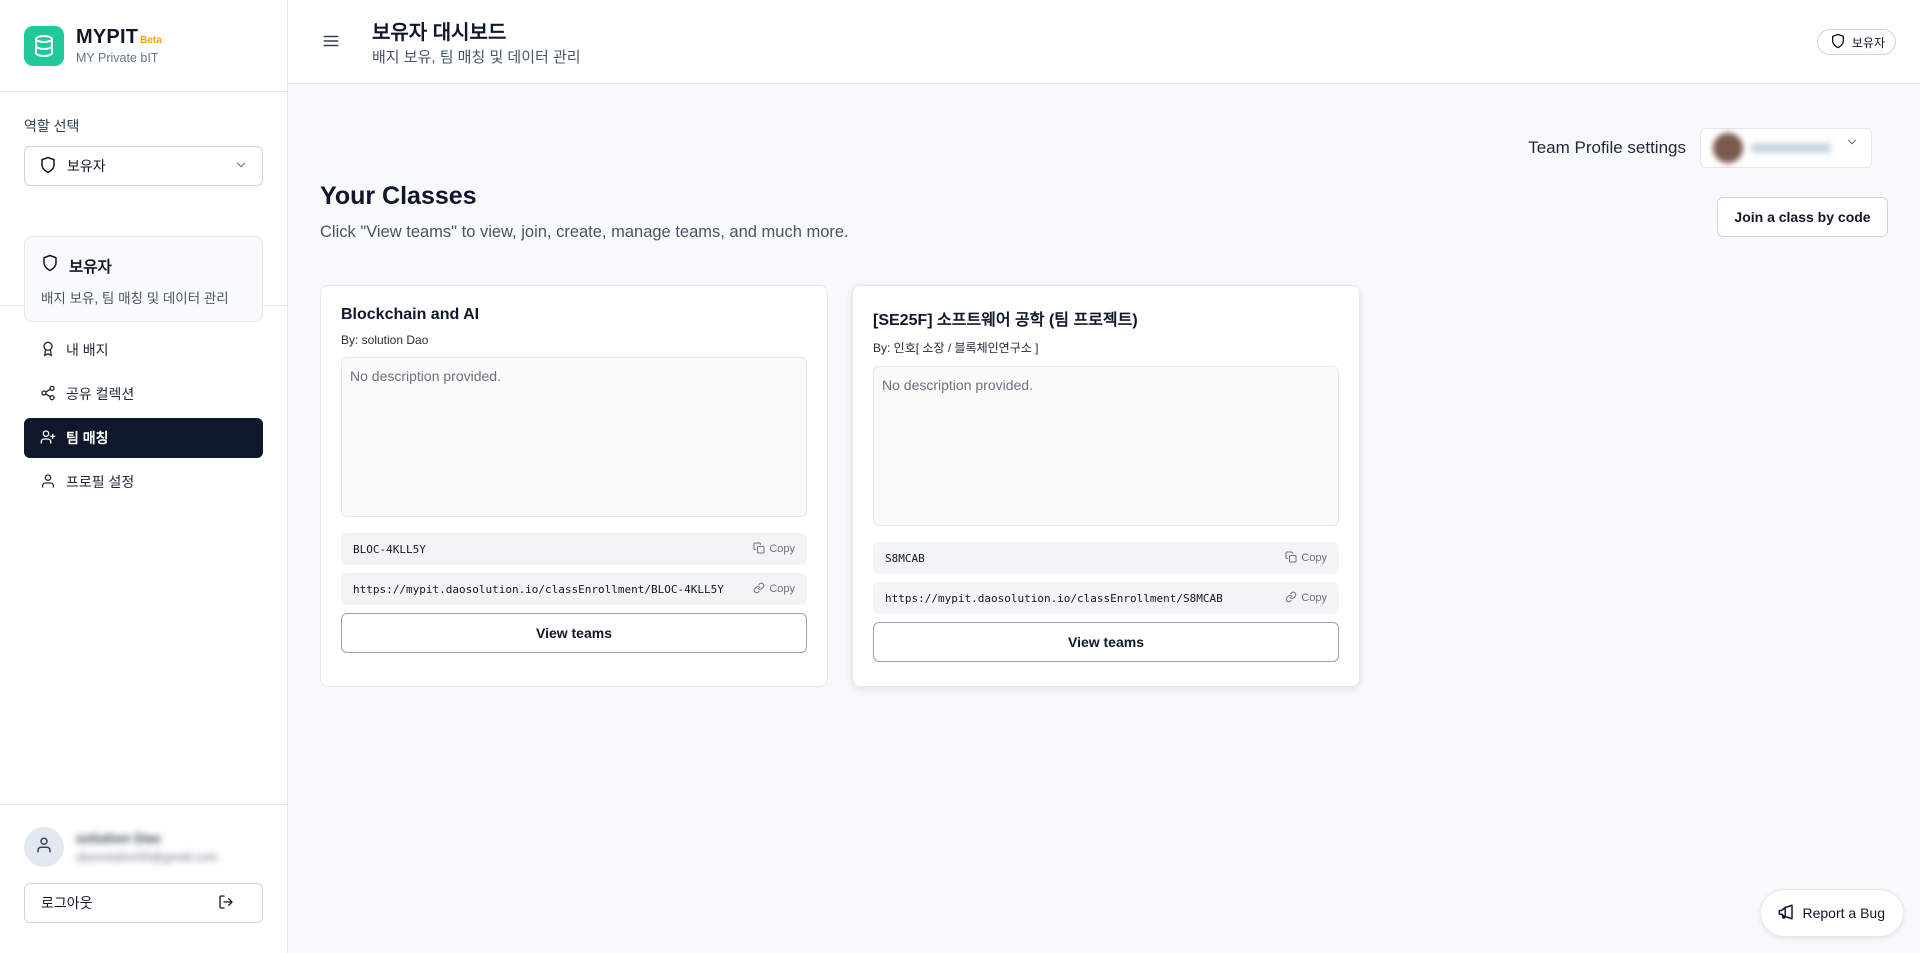  Describe the element at coordinates (151, 40) in the screenshot. I see `beta-badge: Beta` at that location.